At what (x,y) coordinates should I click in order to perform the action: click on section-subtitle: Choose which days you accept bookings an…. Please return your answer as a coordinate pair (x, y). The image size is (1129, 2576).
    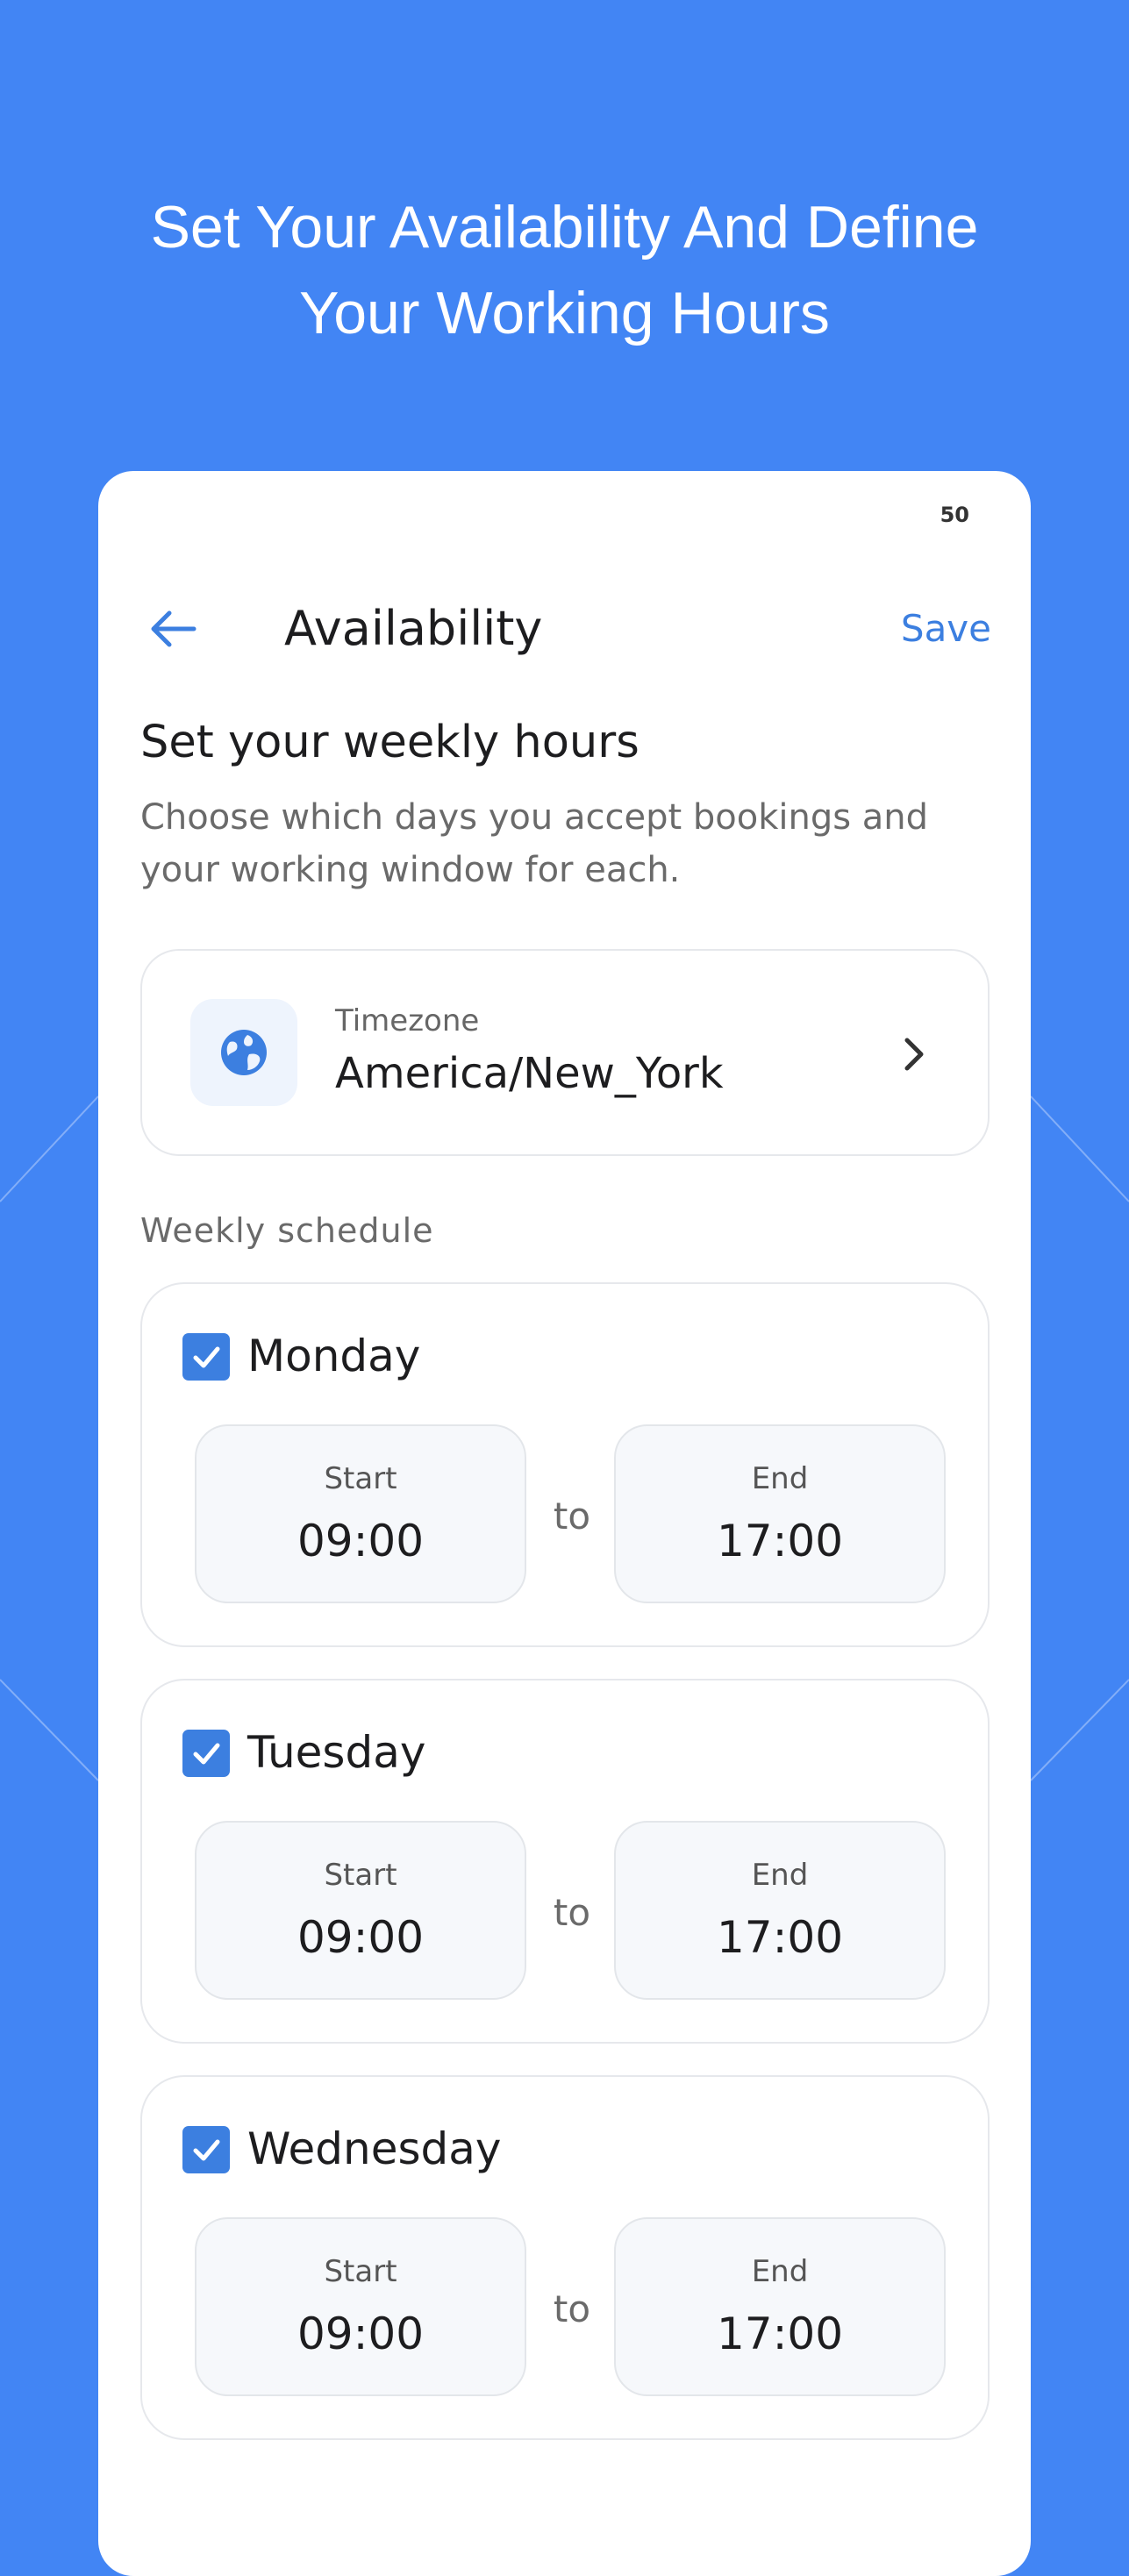
    Looking at the image, I should click on (534, 844).